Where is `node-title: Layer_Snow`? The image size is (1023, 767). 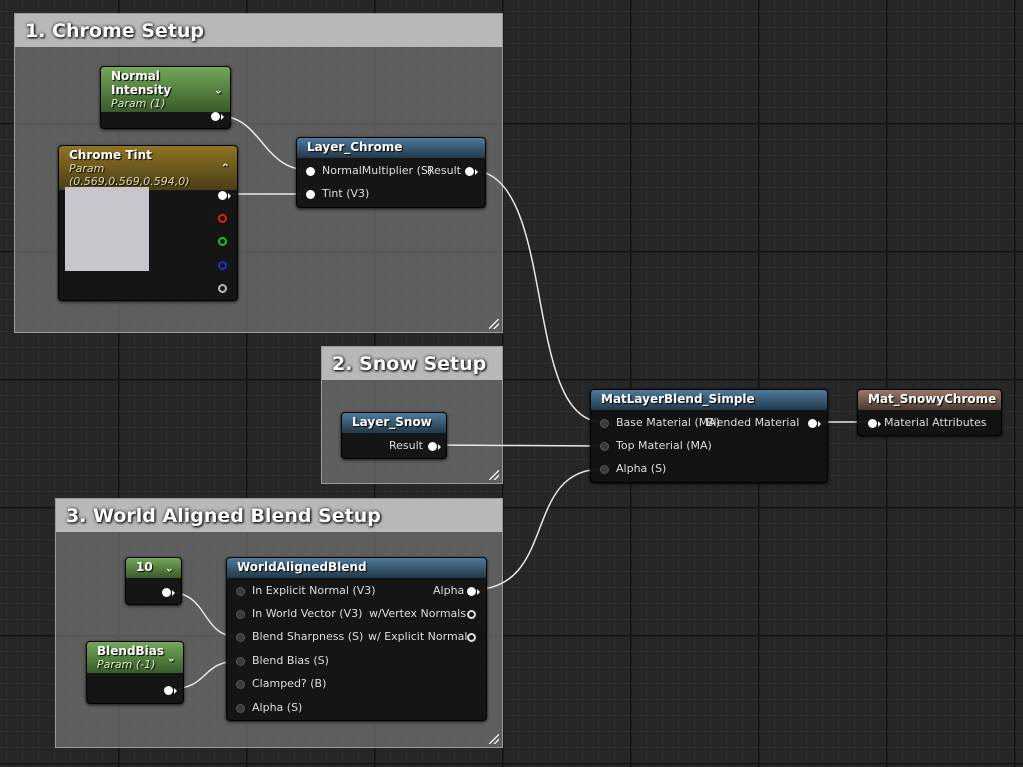
node-title: Layer_Snow is located at coordinates (392, 422).